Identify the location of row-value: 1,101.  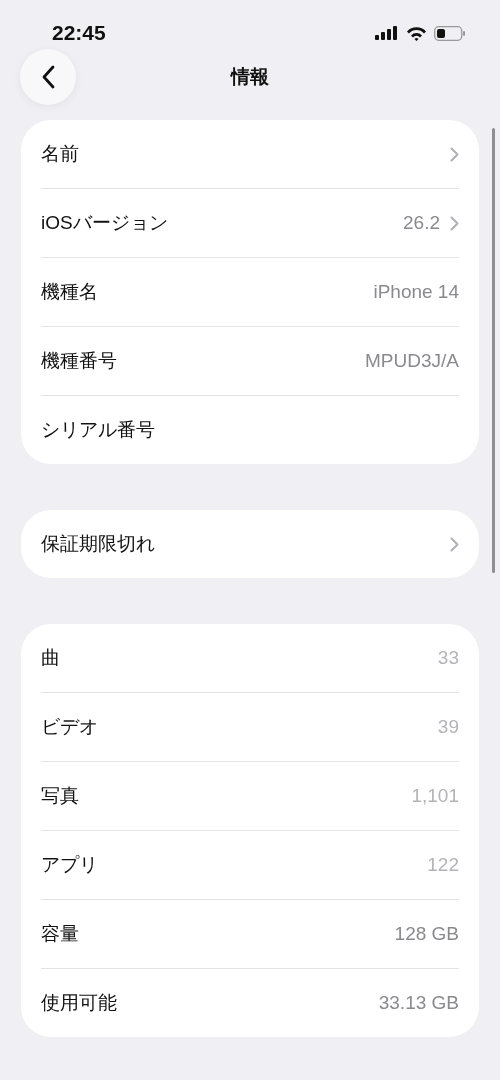
(435, 796).